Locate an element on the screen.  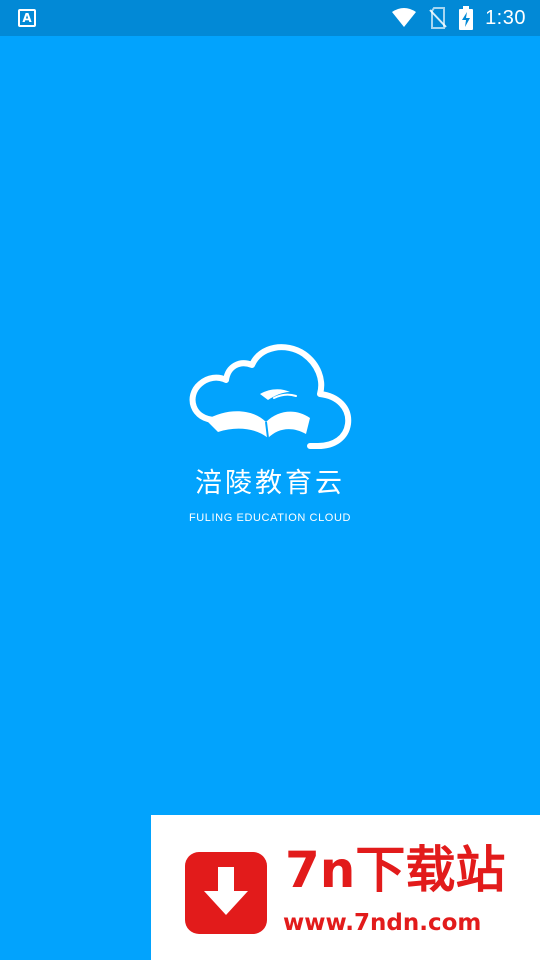
watermark-banner: 7n下载站 www.7ndn.com is located at coordinates (345, 887).